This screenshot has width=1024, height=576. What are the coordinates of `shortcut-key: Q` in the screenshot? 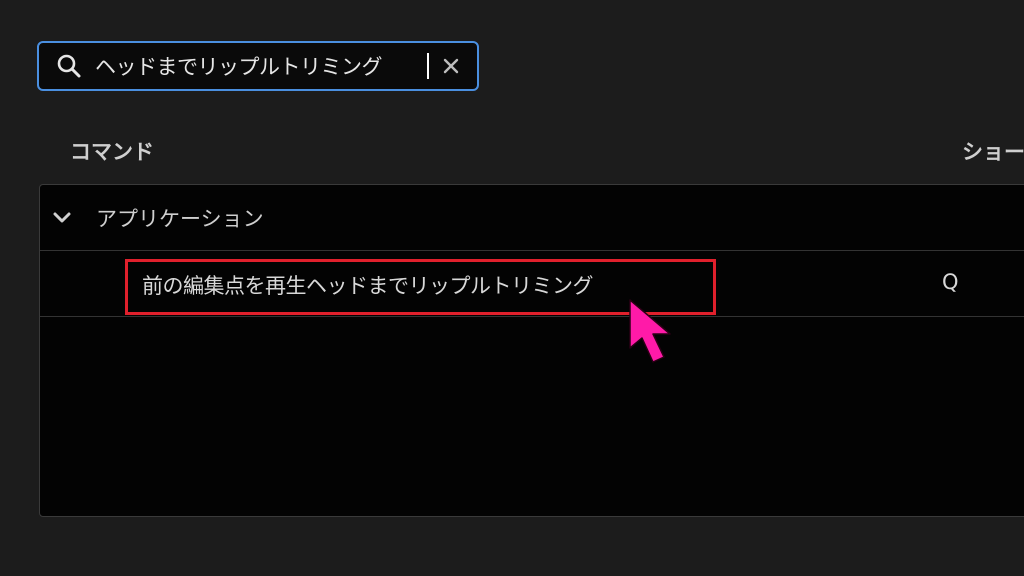 It's located at (950, 282).